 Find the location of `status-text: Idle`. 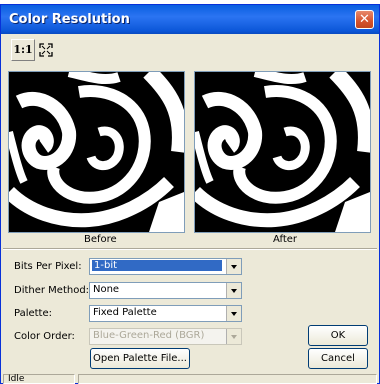

status-text: Idle is located at coordinates (39, 379).